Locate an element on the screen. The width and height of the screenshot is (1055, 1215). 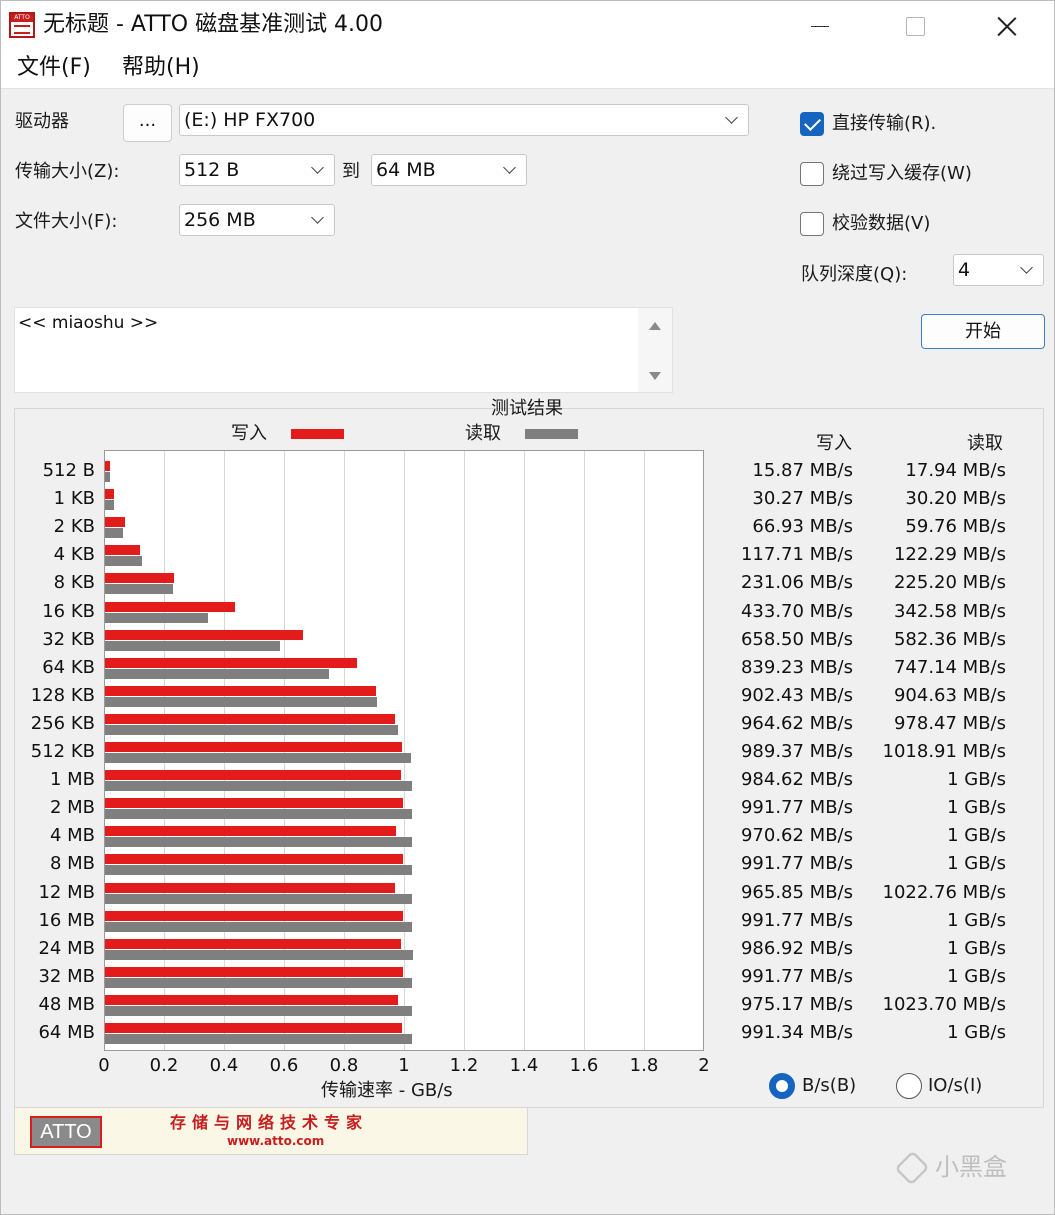
transfer-size-row-label: 32 MB is located at coordinates (66, 976).